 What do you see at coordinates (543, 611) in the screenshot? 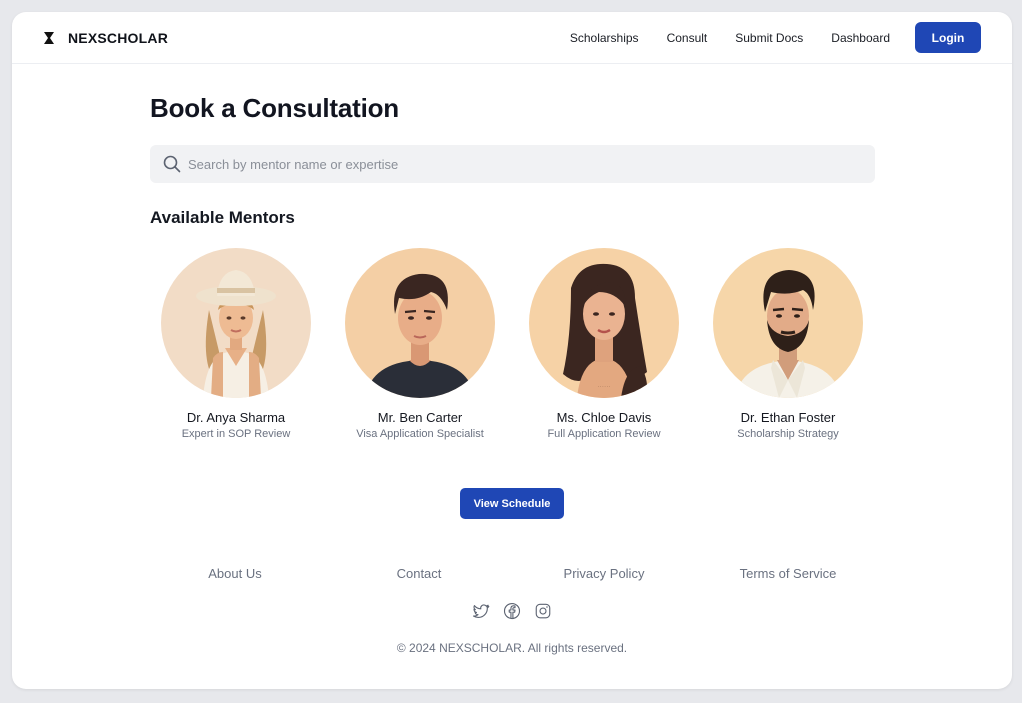
I see `instagram-icon` at bounding box center [543, 611].